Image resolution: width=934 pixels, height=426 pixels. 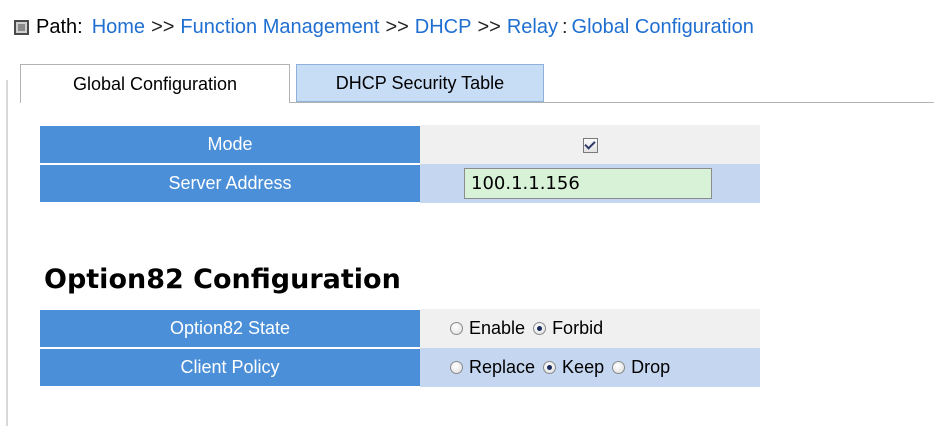 I want to click on radio-replace-label: Replace, so click(x=502, y=366).